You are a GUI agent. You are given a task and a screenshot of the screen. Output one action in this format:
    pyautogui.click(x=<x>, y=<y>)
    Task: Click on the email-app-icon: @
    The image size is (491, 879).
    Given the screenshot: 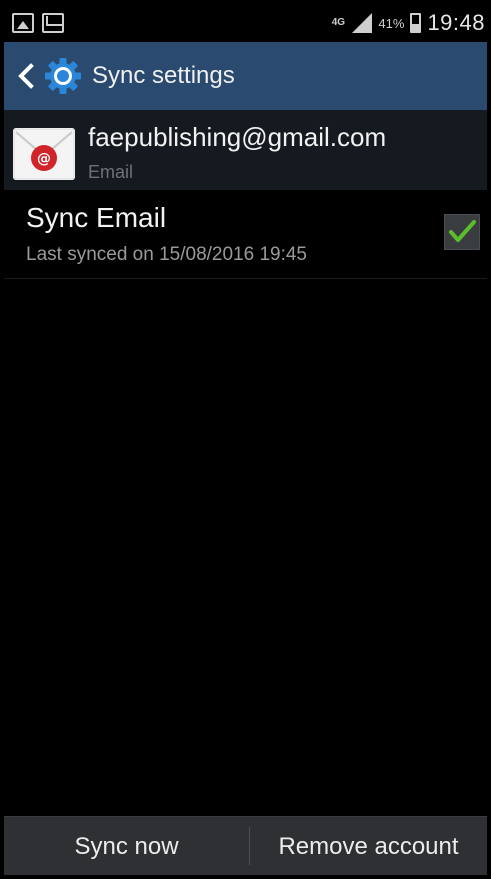 What is the action you would take?
    pyautogui.click(x=44, y=154)
    